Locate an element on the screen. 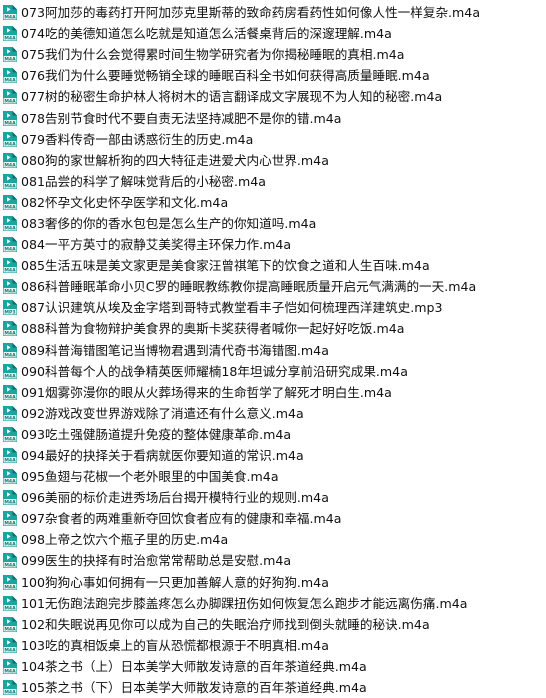 This screenshot has height=698, width=546. file-name: 087认识建筑从埃及金字塔到哥特式教堂看丰子恺如何梳理西洋建筑史.mp3 is located at coordinates (232, 308).